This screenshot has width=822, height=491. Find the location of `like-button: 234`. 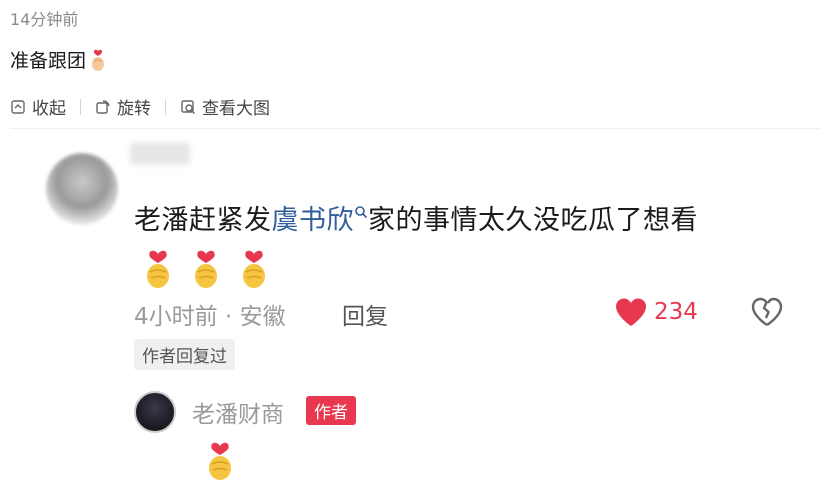

like-button: 234 is located at coordinates (656, 312).